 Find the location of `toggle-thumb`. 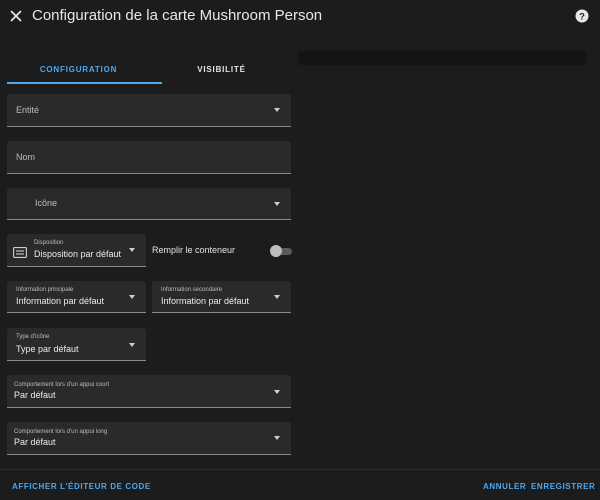

toggle-thumb is located at coordinates (276, 251).